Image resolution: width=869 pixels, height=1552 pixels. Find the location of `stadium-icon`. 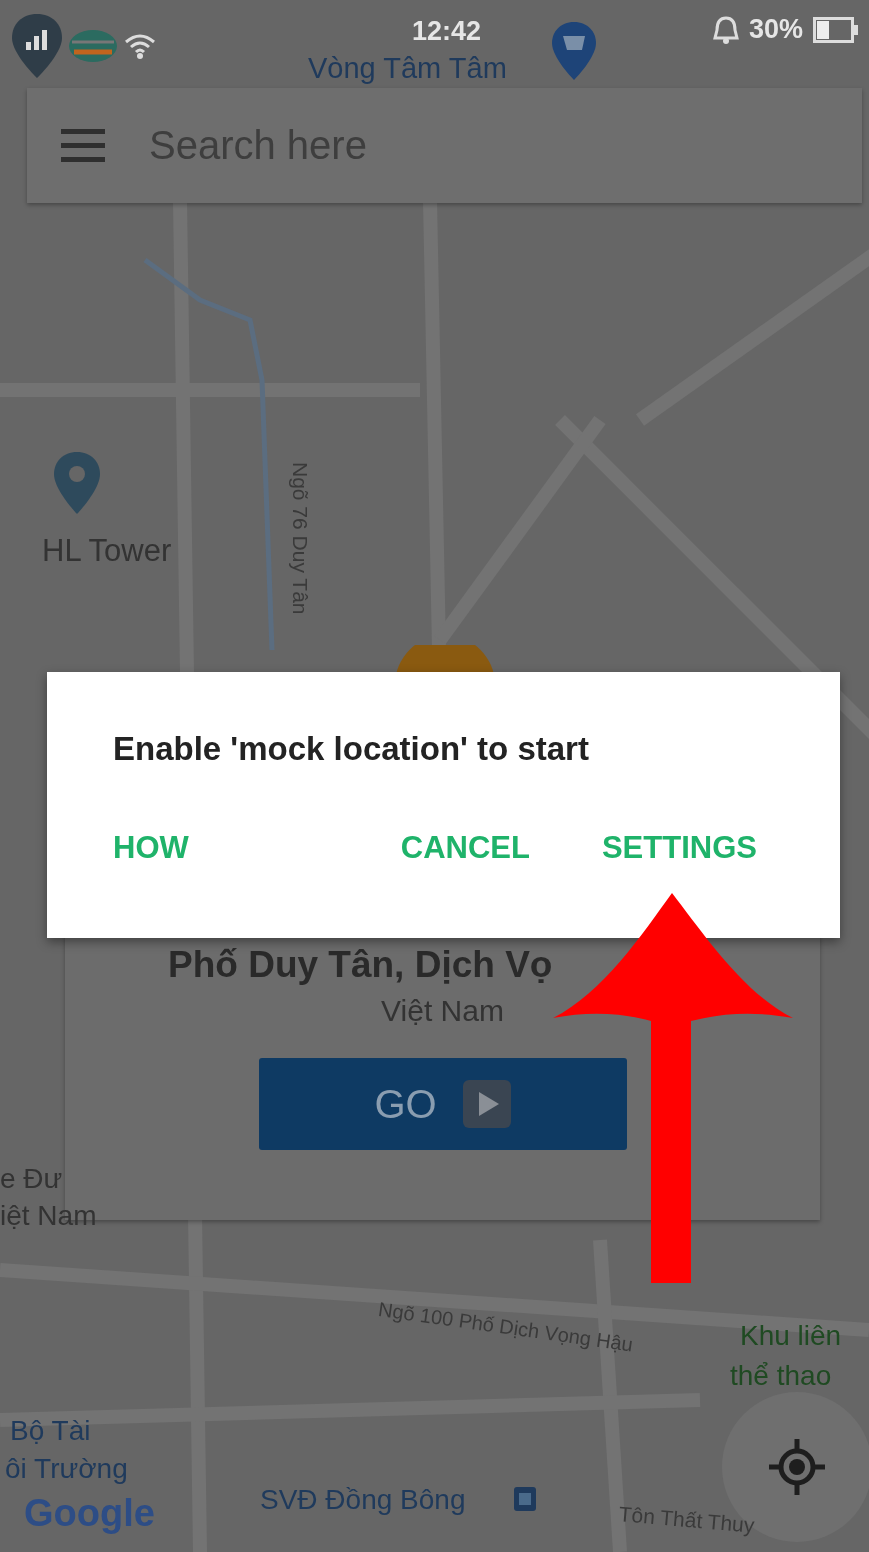

stadium-icon is located at coordinates (525, 1499).